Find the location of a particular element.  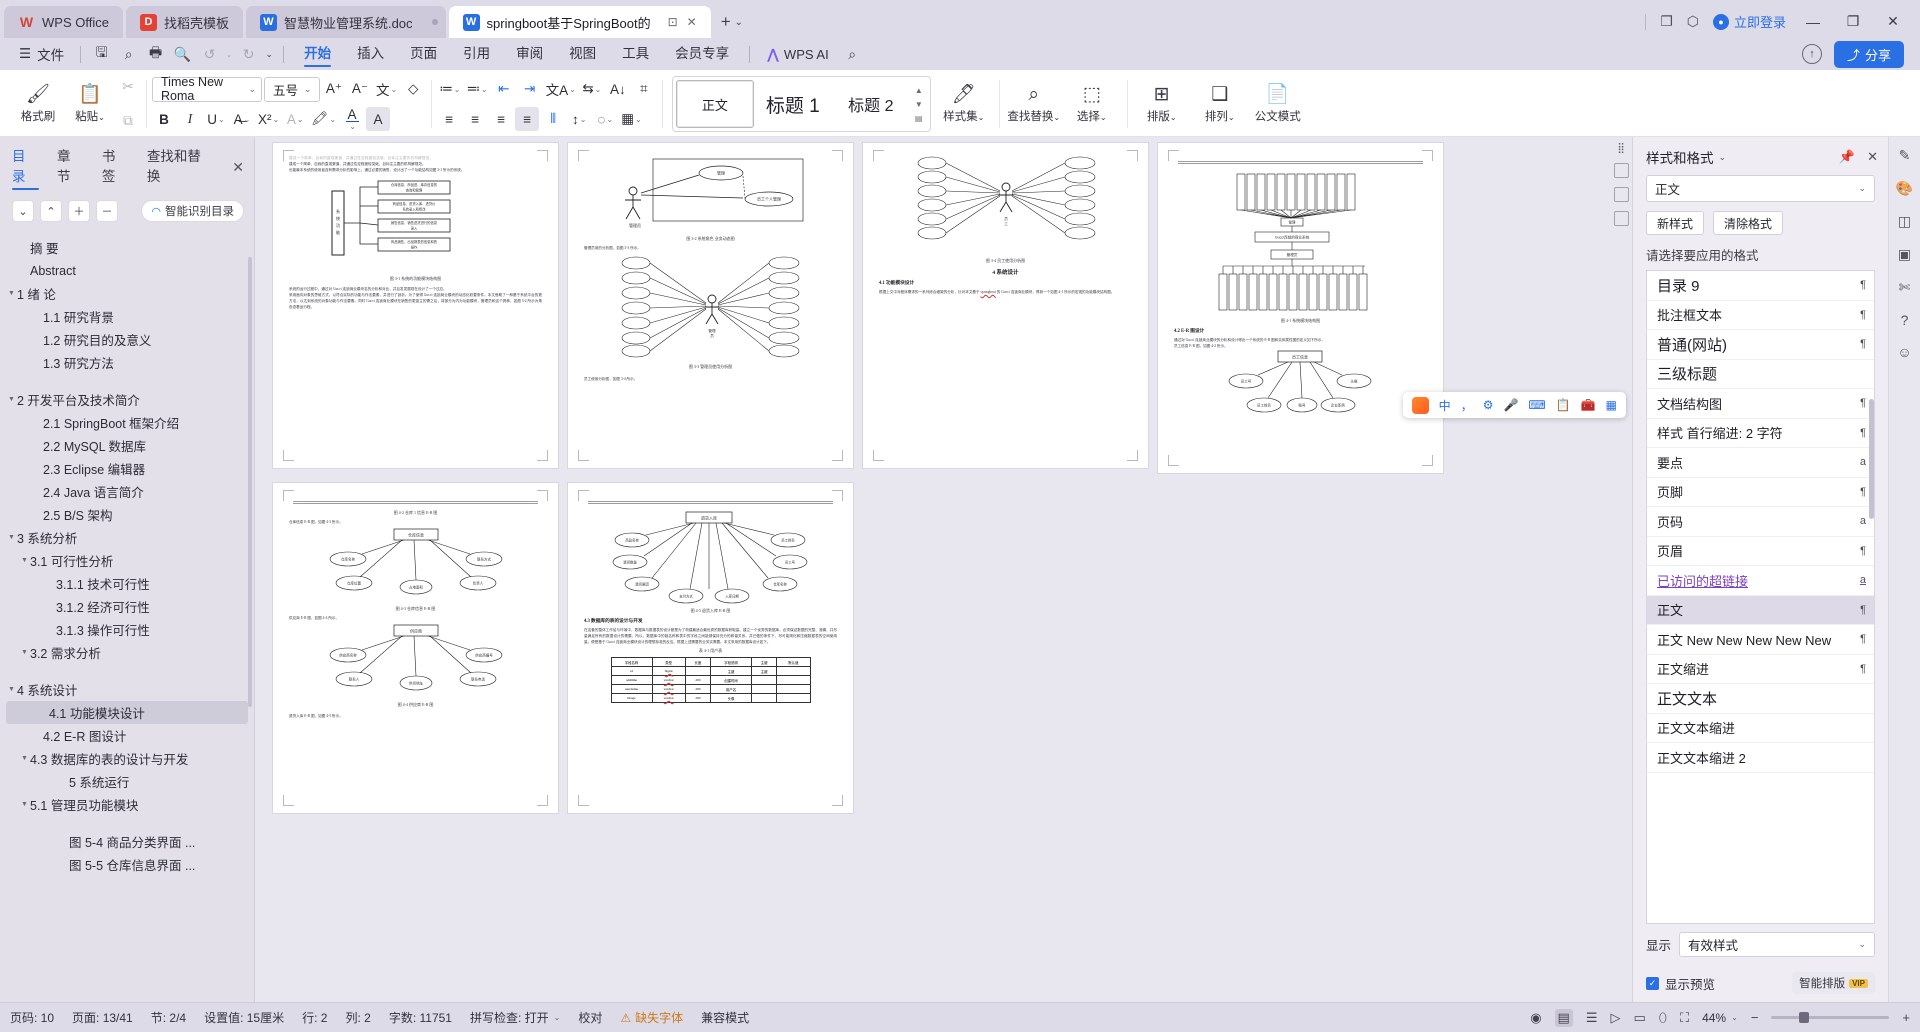

scissors-icon: ✂ is located at coordinates (128, 87).